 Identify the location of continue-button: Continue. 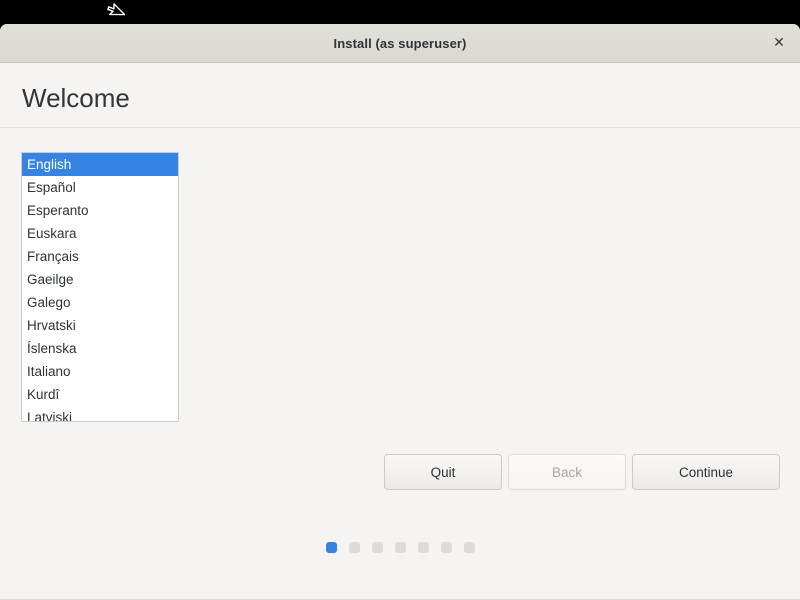
(706, 472).